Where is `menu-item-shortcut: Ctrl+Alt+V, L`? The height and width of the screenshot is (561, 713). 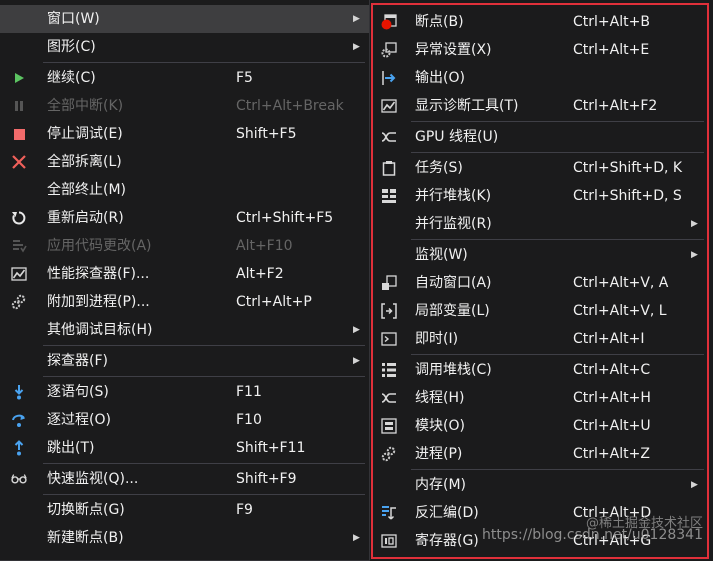
menu-item-shortcut: Ctrl+Alt+V, L is located at coordinates (620, 311).